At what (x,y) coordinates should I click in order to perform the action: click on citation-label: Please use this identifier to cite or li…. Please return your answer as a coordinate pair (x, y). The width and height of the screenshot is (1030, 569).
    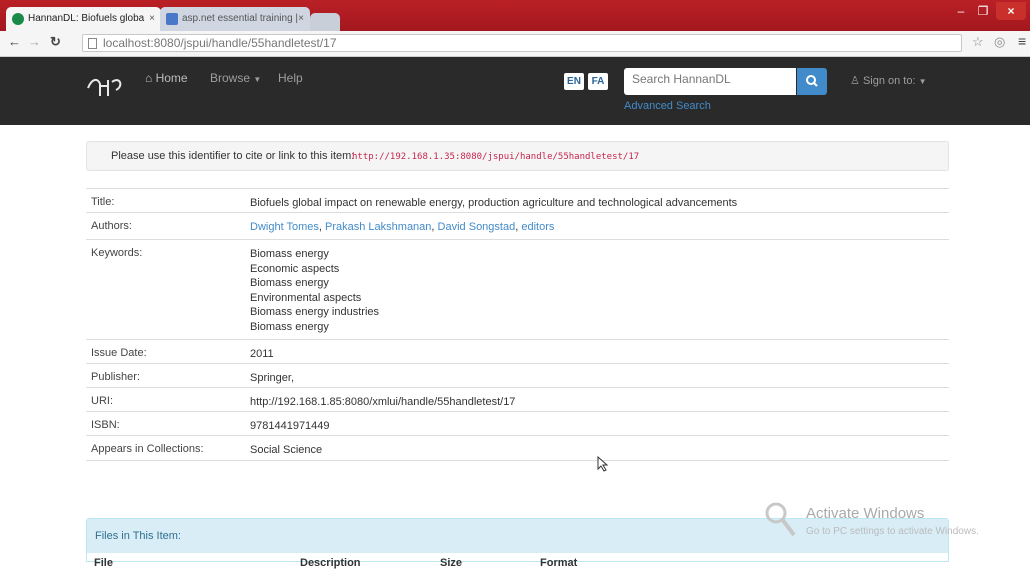
    Looking at the image, I should click on (233, 156).